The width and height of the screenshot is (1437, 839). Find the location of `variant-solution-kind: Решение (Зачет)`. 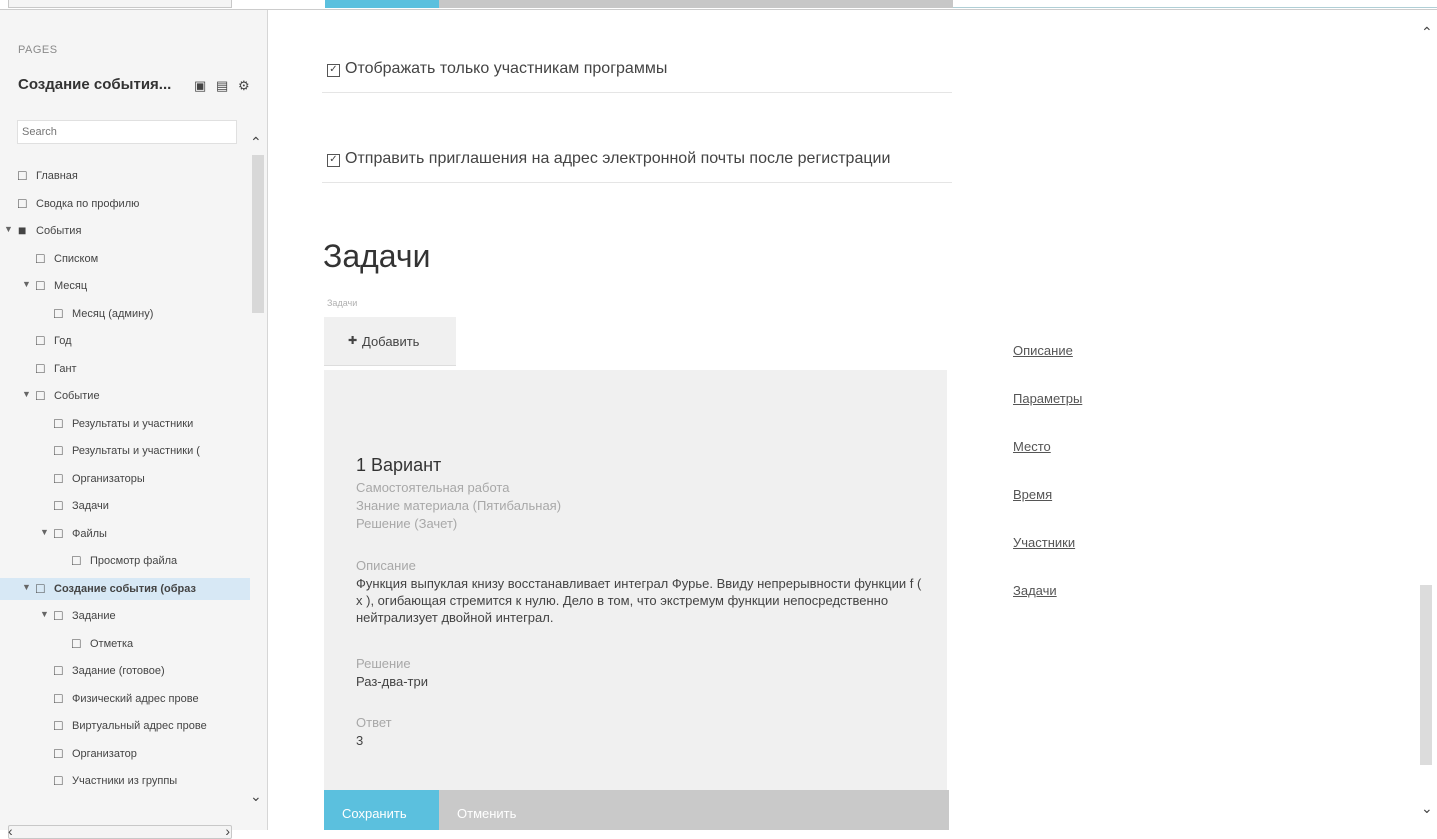

variant-solution-kind: Решение (Зачет) is located at coordinates (407, 523).